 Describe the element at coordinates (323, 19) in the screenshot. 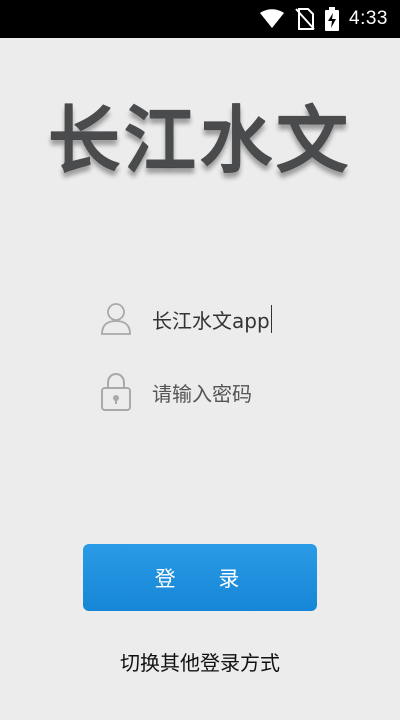

I see `status-icons: 4:33` at that location.